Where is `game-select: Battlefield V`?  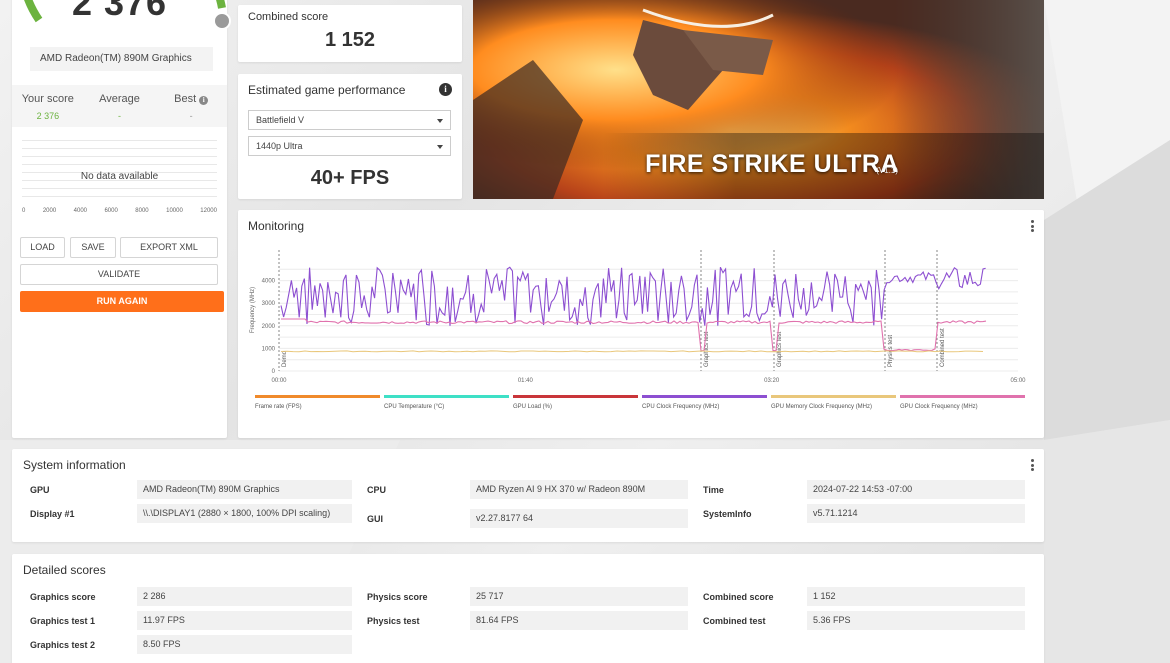
game-select: Battlefield V is located at coordinates (349, 120).